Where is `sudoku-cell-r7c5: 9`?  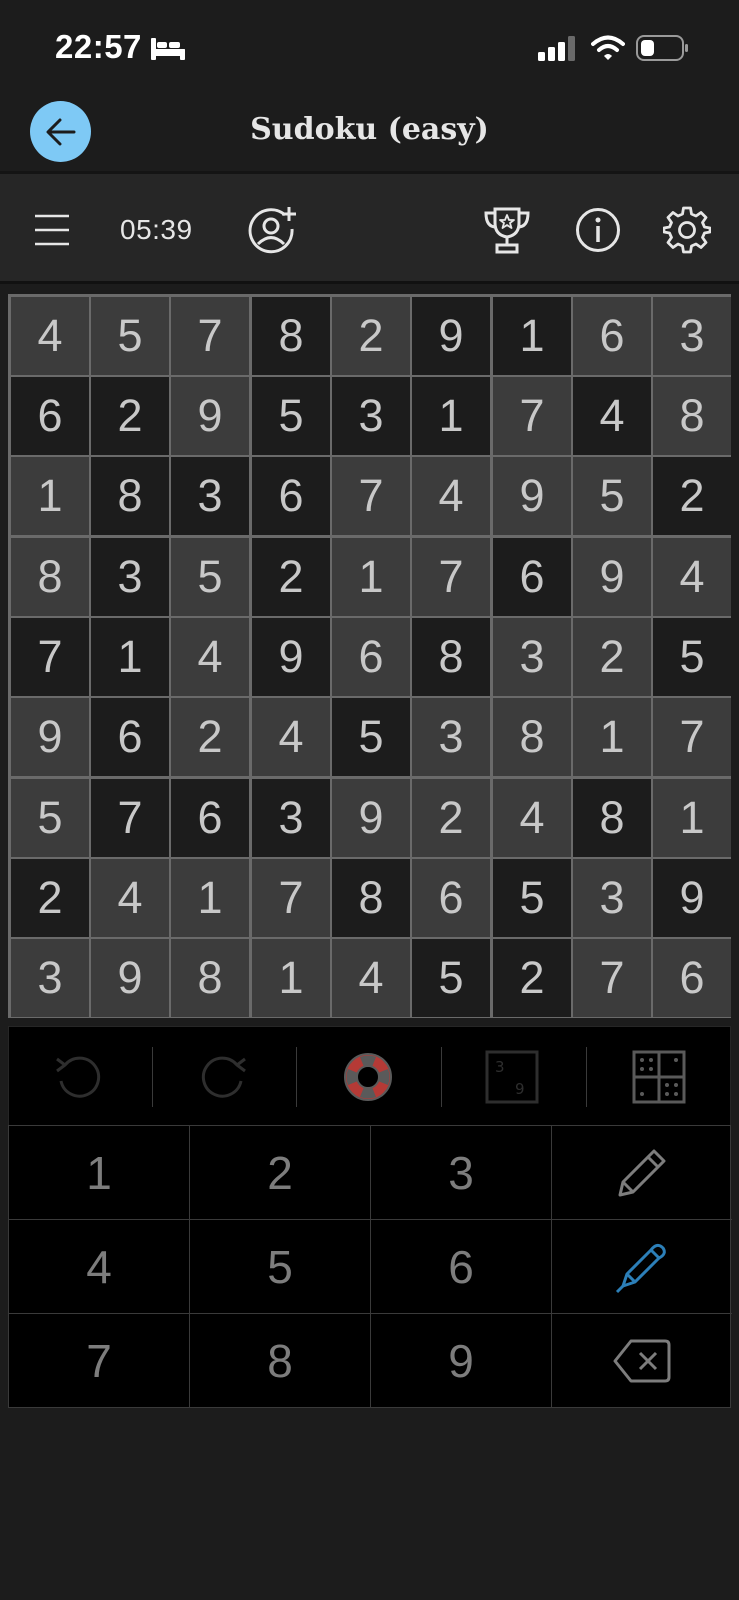
sudoku-cell-r7c5: 9 is located at coordinates (371, 818).